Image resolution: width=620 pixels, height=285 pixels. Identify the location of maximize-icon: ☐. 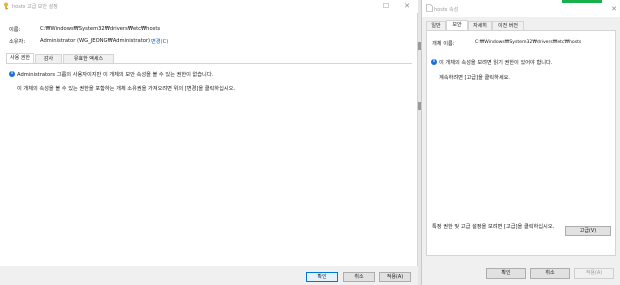
(386, 6).